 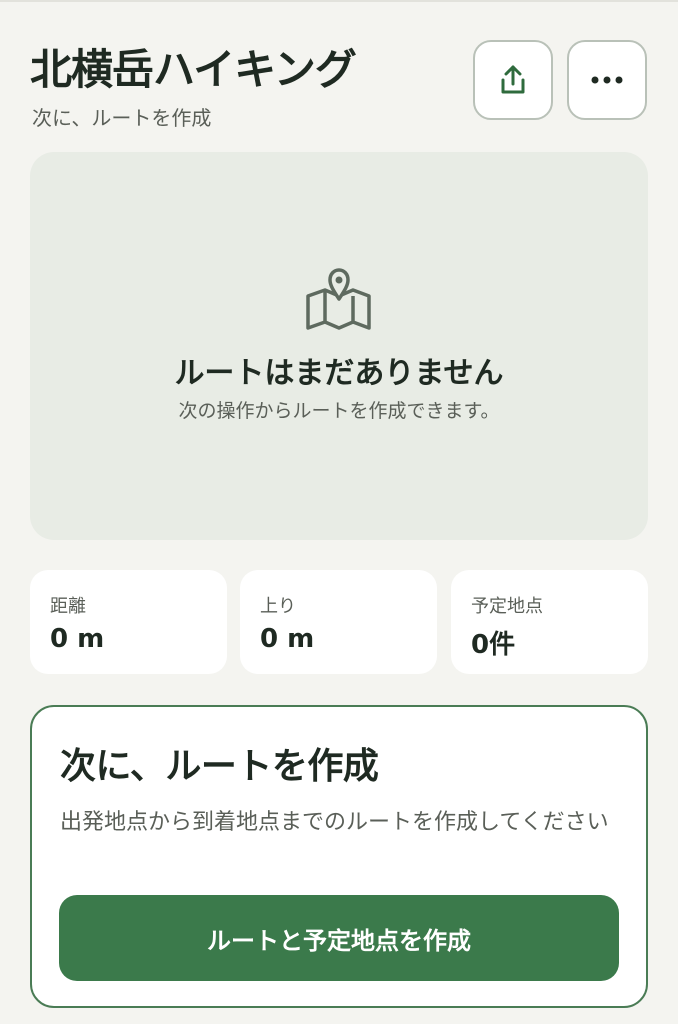 I want to click on more-options-button, so click(x=607, y=80).